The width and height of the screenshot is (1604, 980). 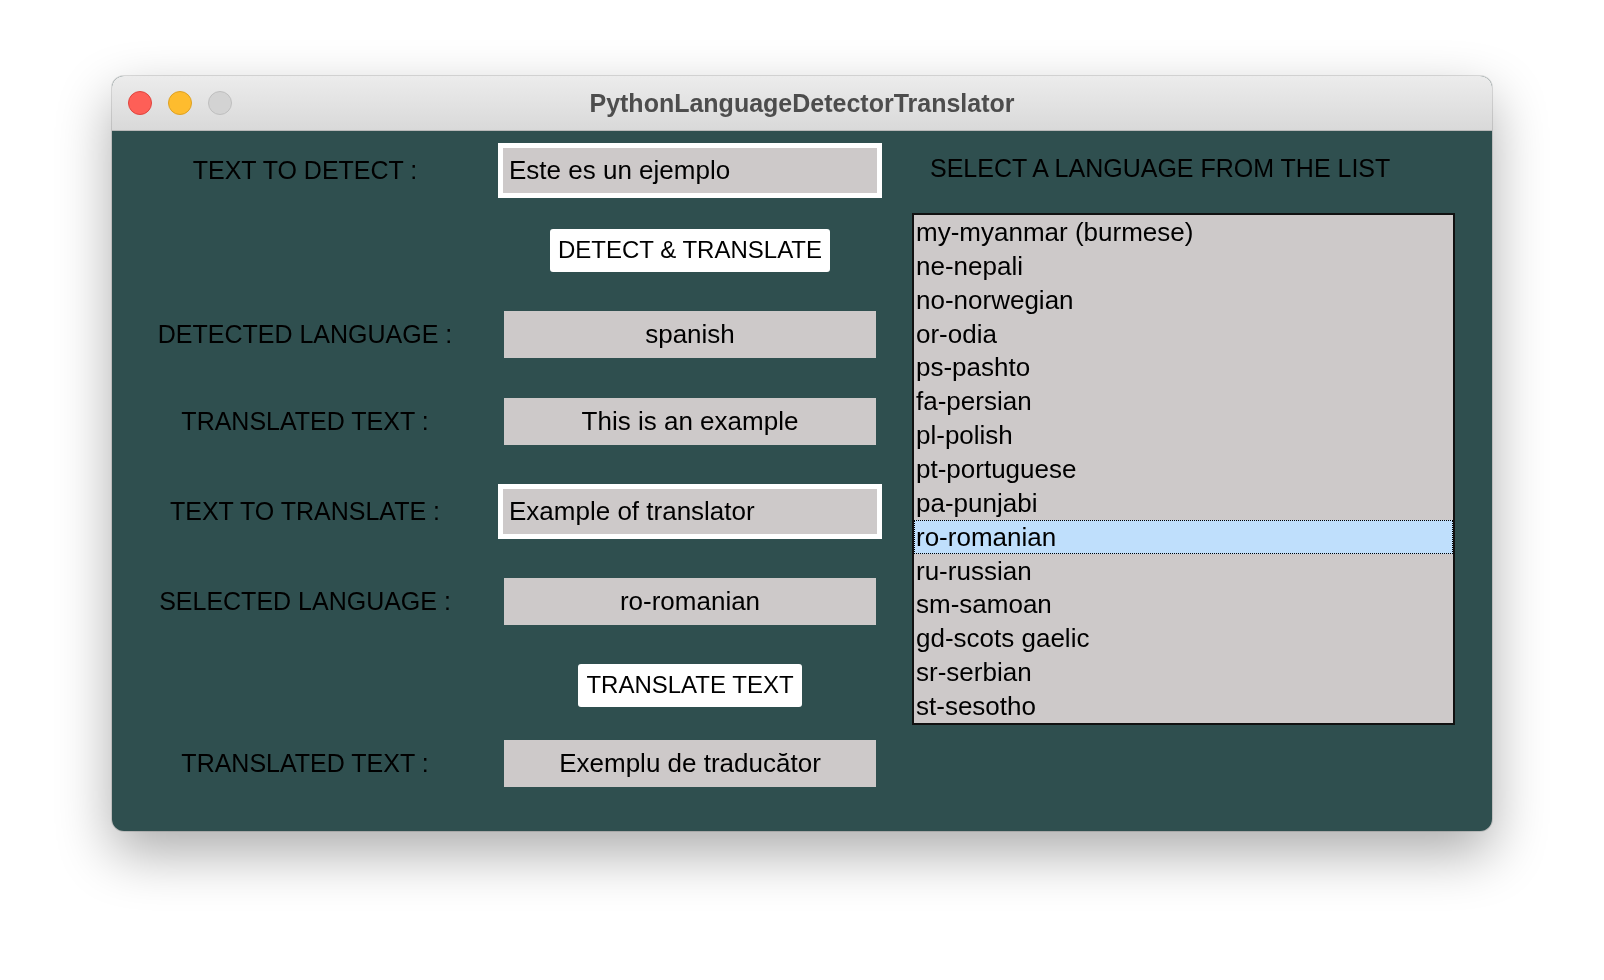 I want to click on field-label: SELECTED LANGUAGE :, so click(x=305, y=601).